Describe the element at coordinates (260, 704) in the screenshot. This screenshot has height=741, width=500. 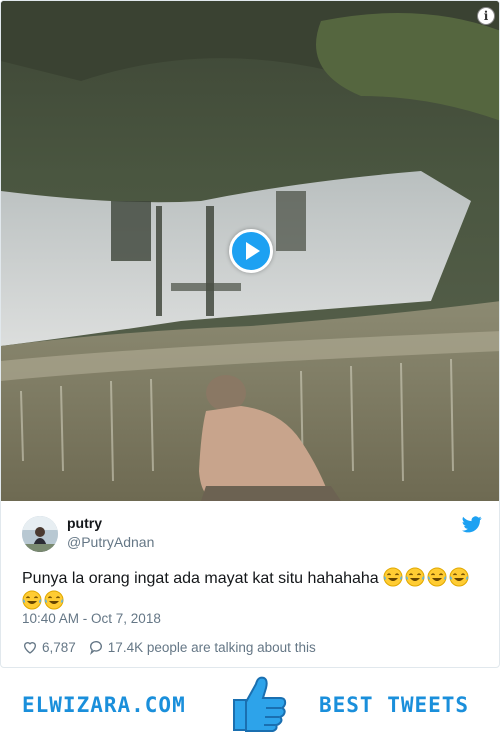
I see `thumbs-up-icon` at that location.